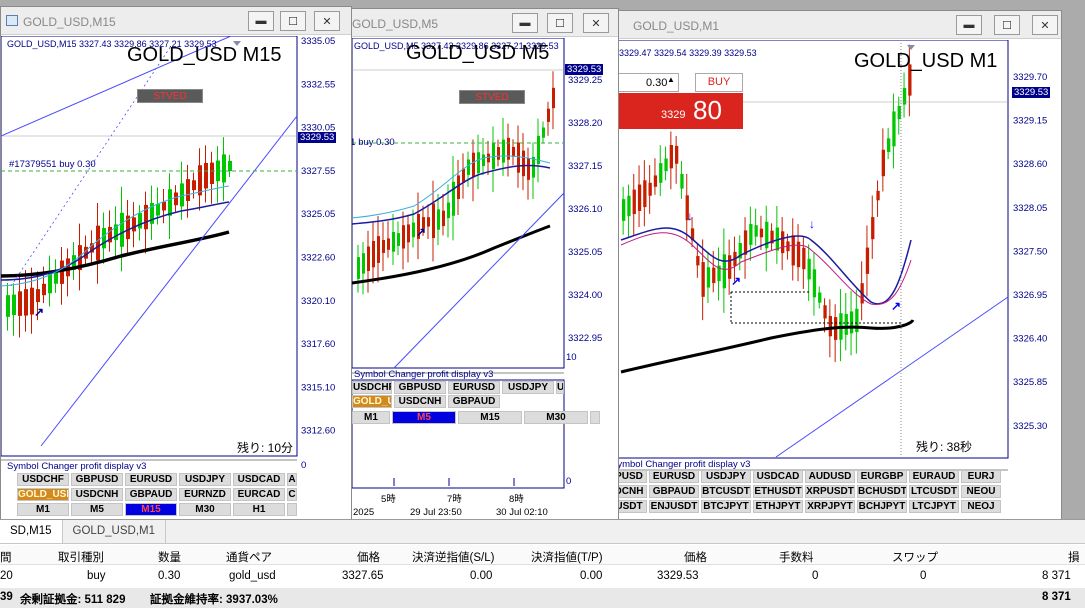 This screenshot has height=613, width=1085. I want to click on symbol-button: EURAUD, so click(934, 476).